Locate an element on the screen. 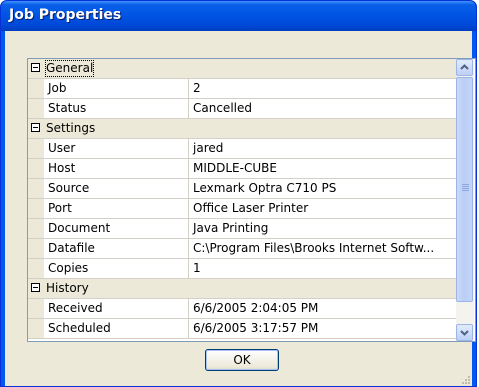  property-name: User is located at coordinates (116, 148).